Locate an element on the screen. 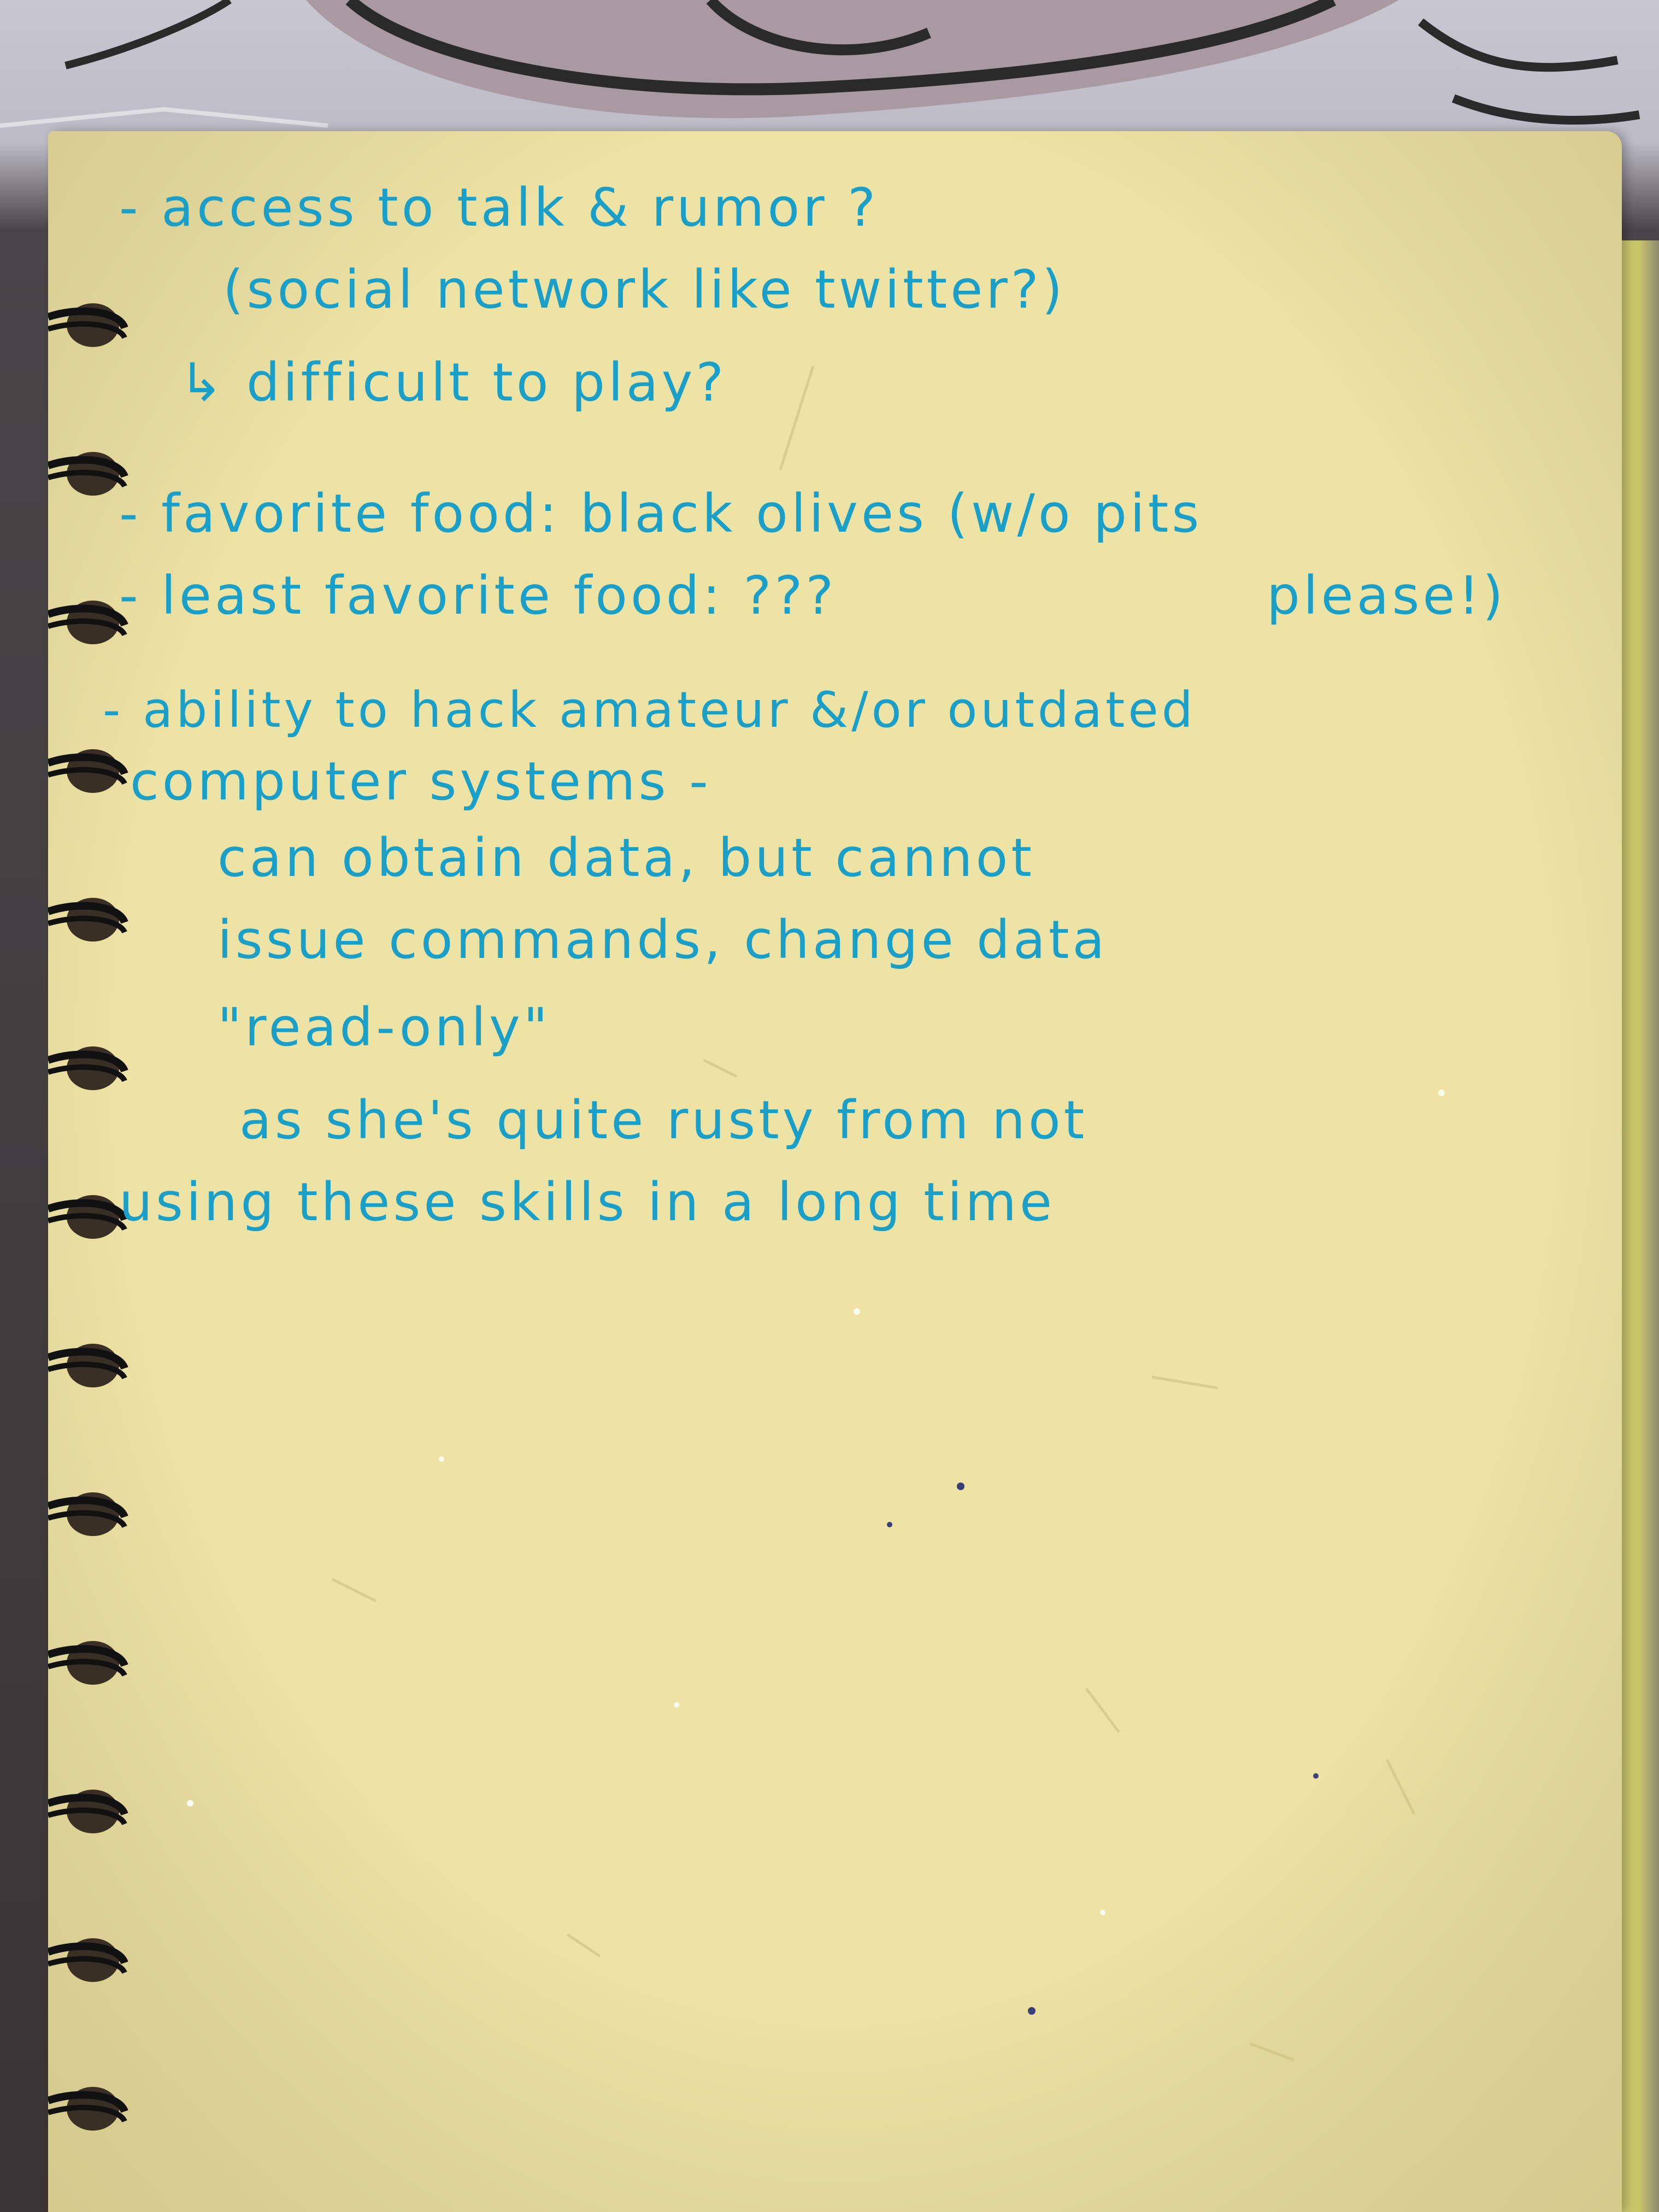 Image resolution: width=1659 pixels, height=2212 pixels. note-line-4: - favorite food: black olives (w/o pits is located at coordinates (661, 513).